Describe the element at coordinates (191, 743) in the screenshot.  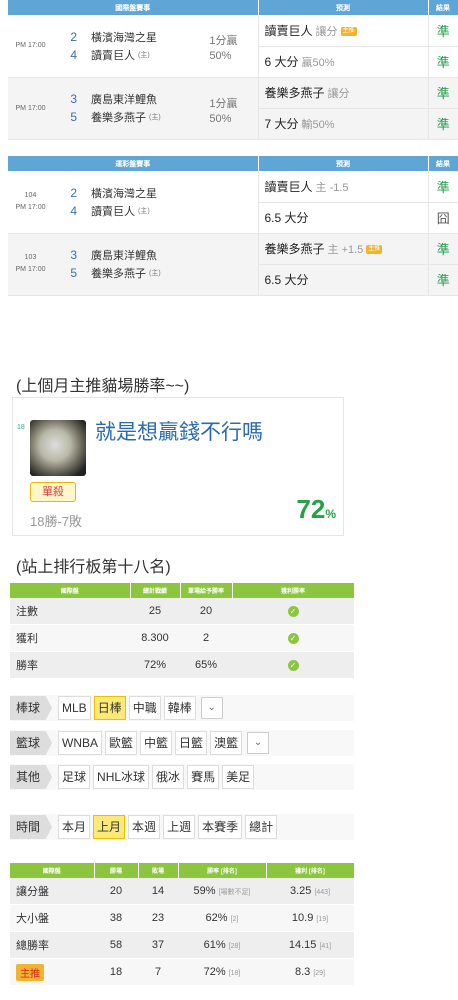
I see `filter-jpn: 日籃` at that location.